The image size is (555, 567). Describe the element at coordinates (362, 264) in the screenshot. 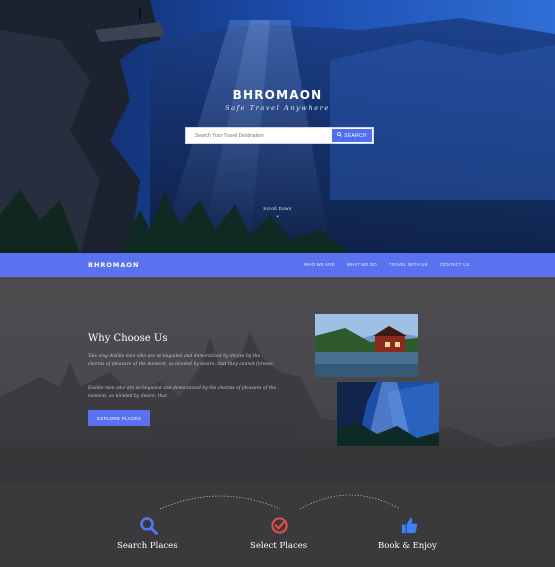

I see `nav-link-what-we-do: WHAT WE DO` at that location.